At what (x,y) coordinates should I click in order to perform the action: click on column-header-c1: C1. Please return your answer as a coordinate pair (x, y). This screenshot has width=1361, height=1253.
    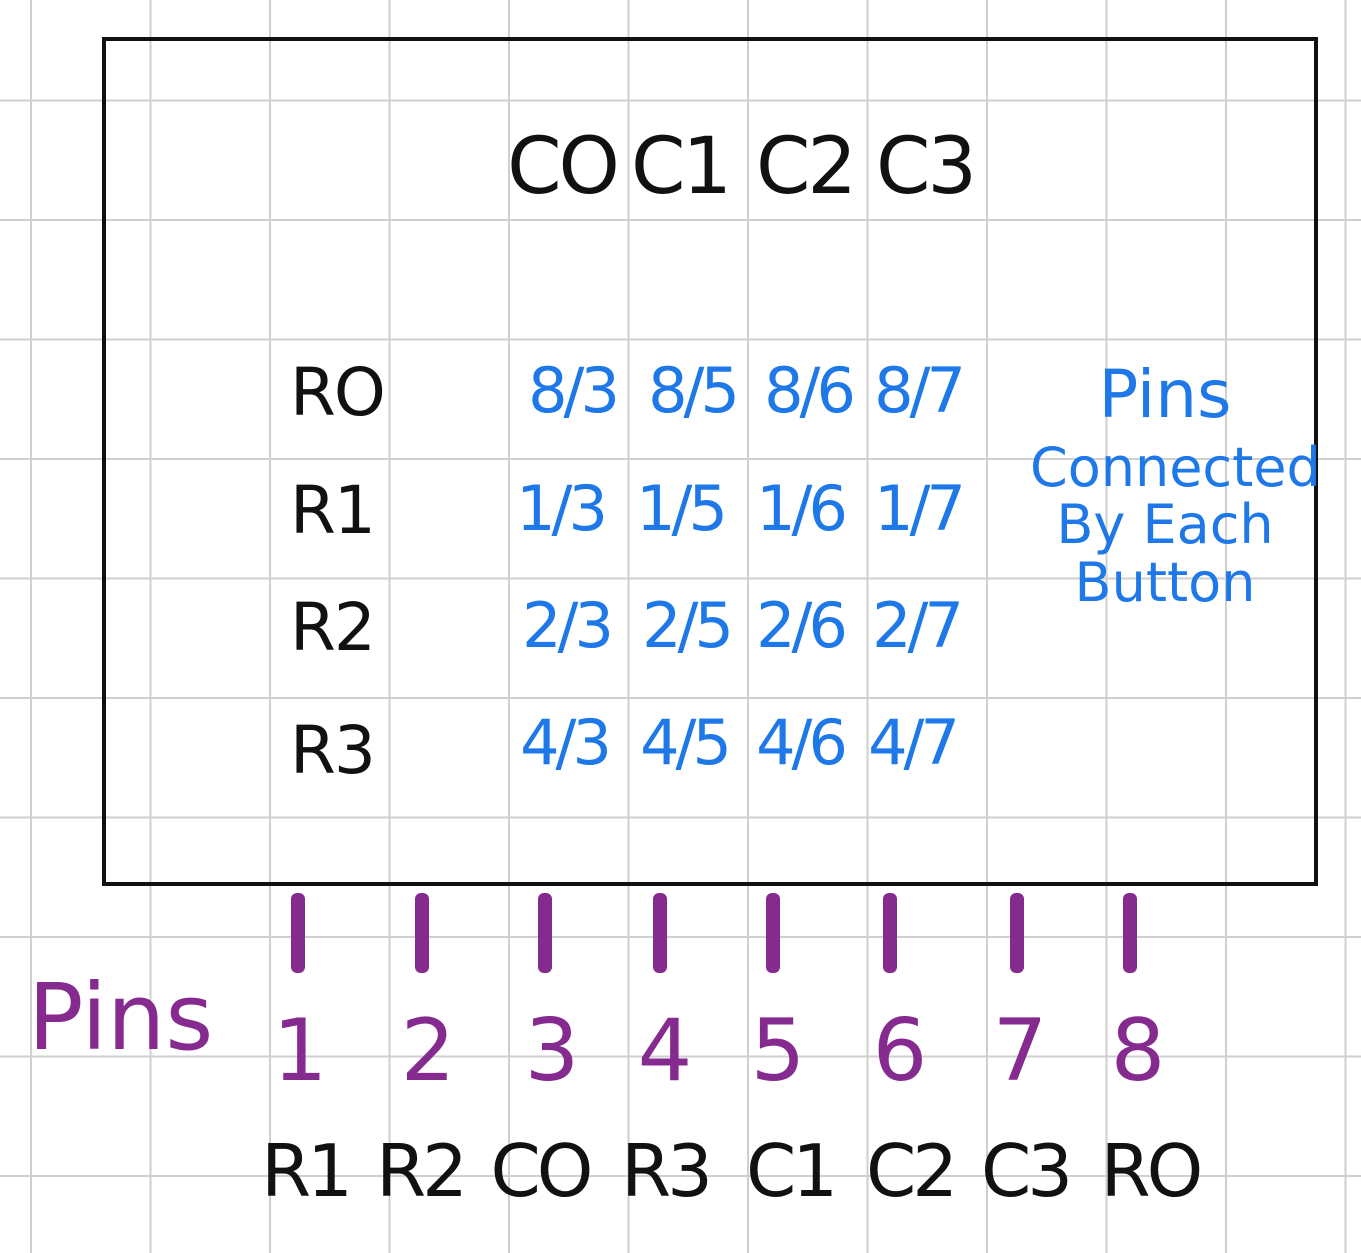
    Looking at the image, I should click on (681, 167).